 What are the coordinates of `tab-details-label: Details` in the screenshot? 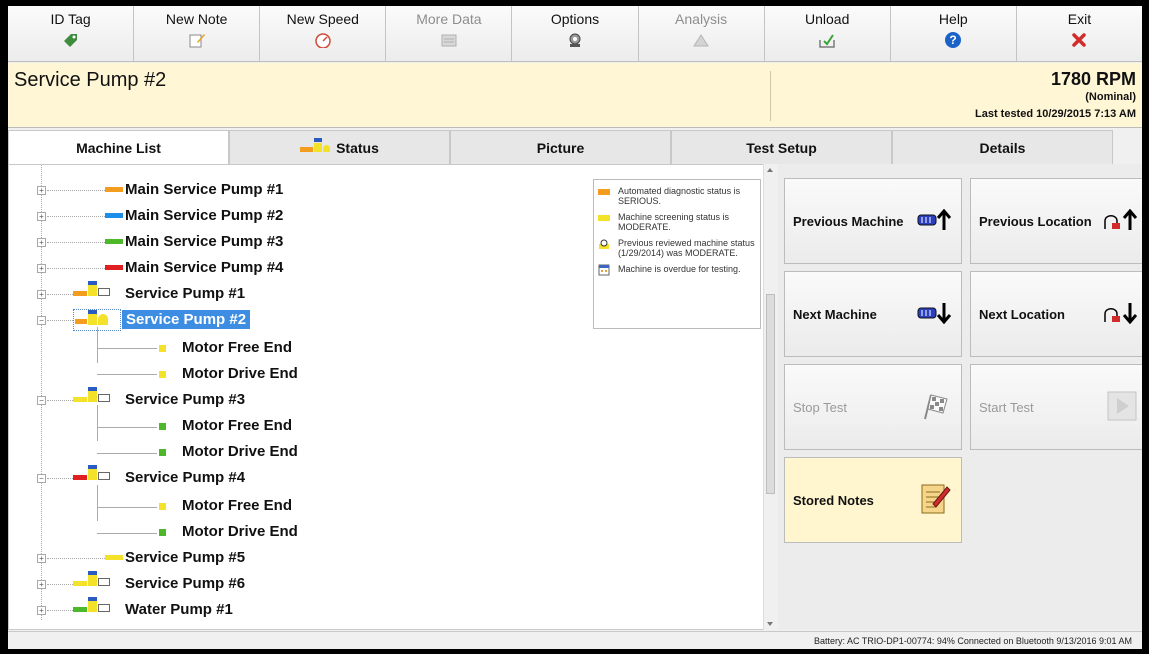 It's located at (1002, 147).